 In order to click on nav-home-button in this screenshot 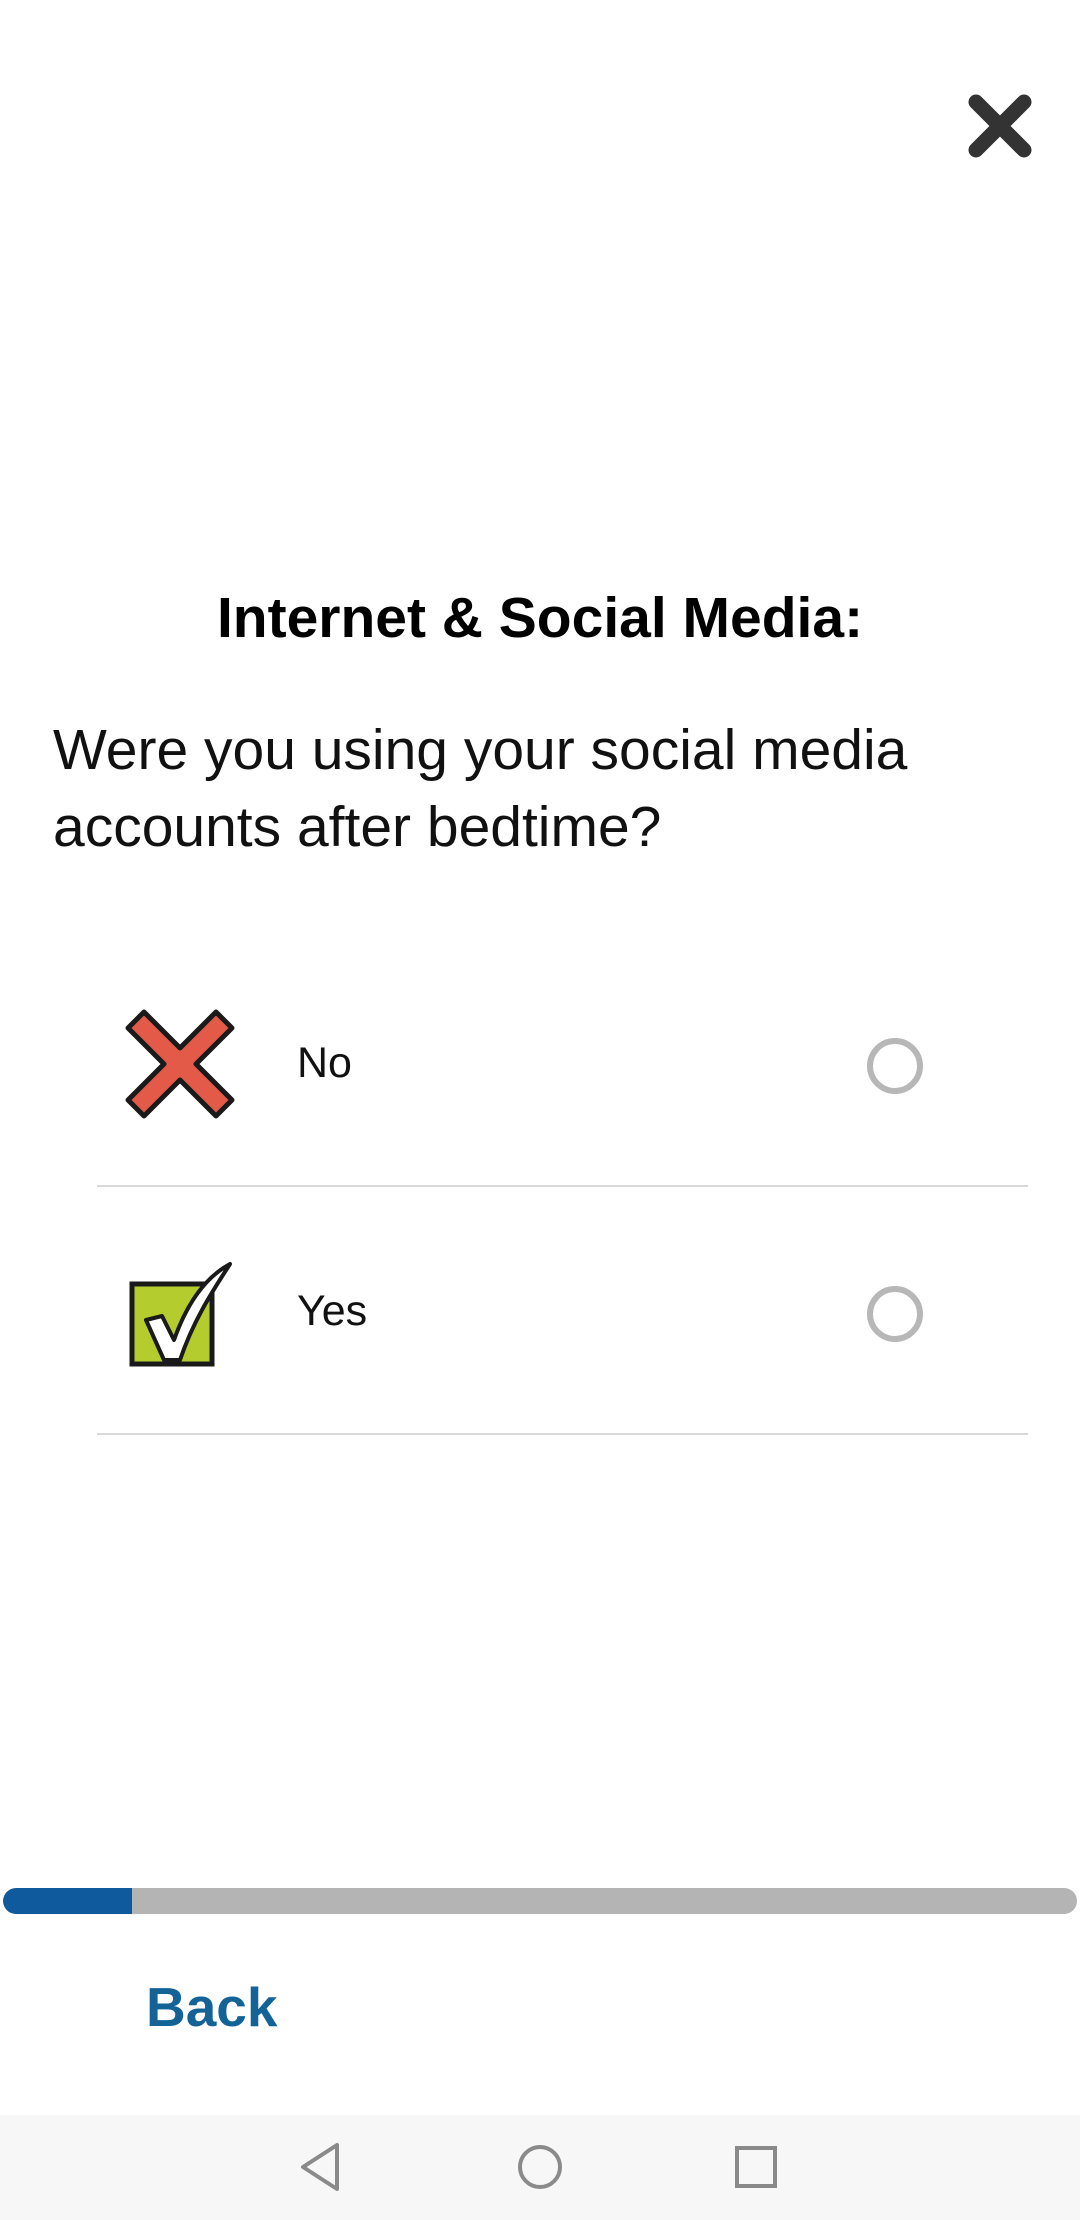, I will do `click(540, 2167)`.